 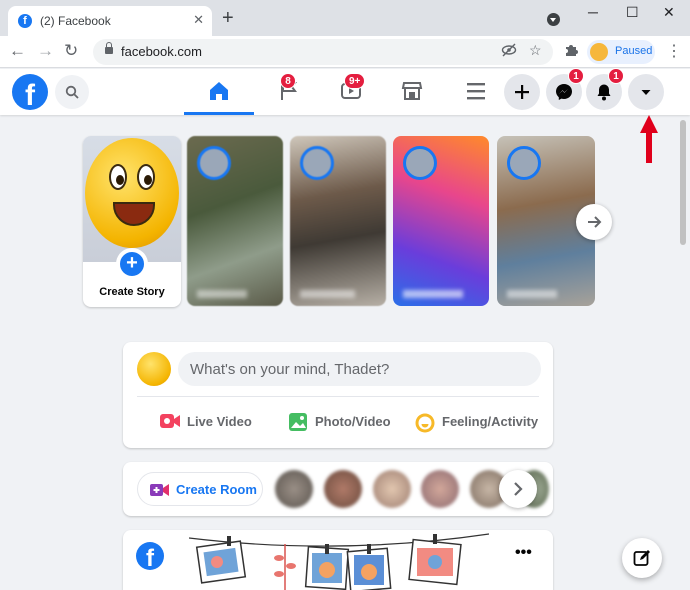 What do you see at coordinates (683, 182) in the screenshot?
I see `page-scrollbar` at bounding box center [683, 182].